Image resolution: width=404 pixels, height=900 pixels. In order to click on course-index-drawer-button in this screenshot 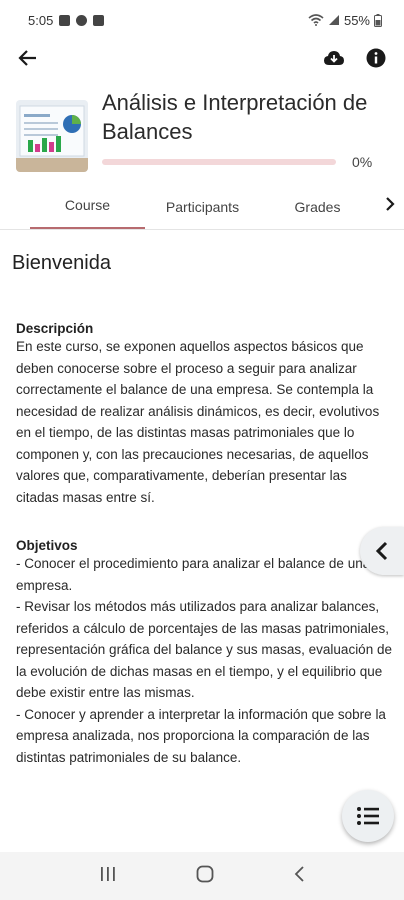, I will do `click(382, 551)`.